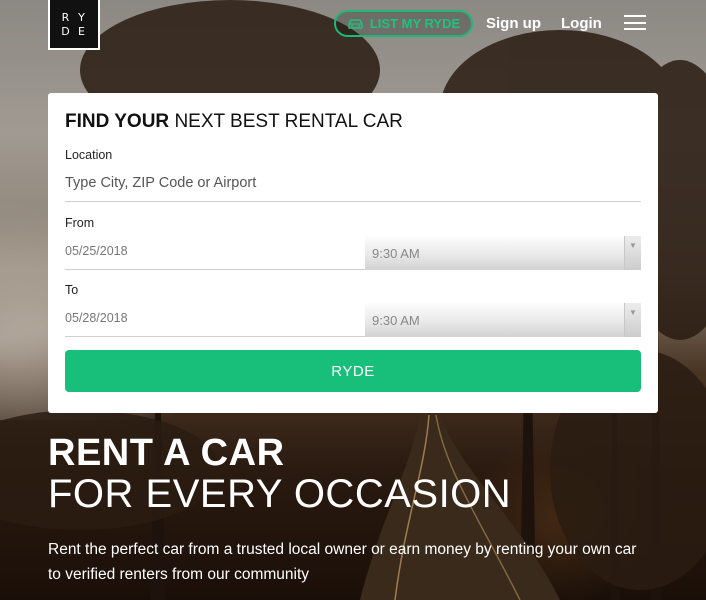 This screenshot has width=706, height=600. Describe the element at coordinates (355, 23) in the screenshot. I see `car-icon` at that location.